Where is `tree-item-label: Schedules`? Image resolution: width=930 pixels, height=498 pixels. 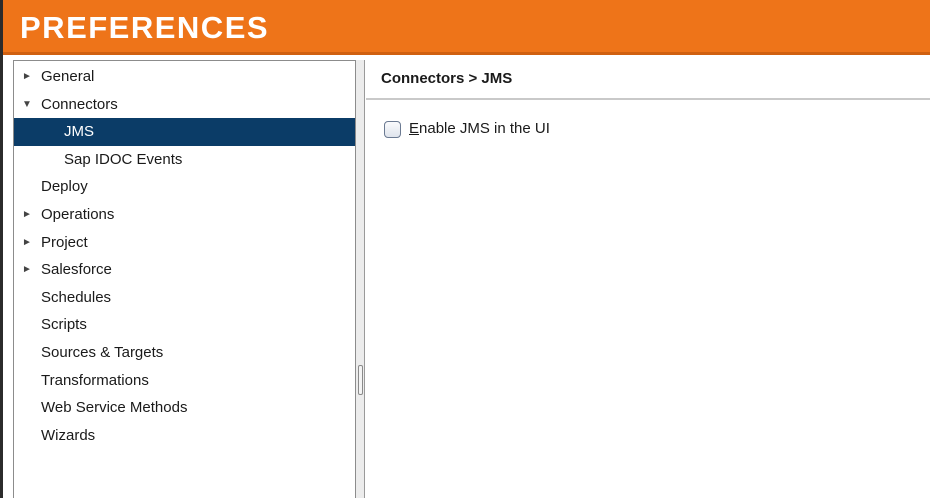 tree-item-label: Schedules is located at coordinates (76, 297).